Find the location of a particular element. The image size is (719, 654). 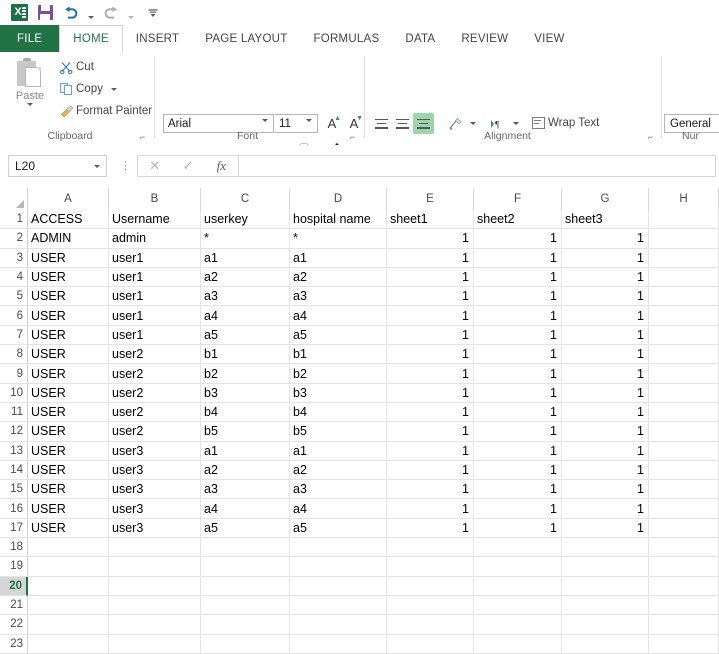

row-header-3: 3 is located at coordinates (14, 258).